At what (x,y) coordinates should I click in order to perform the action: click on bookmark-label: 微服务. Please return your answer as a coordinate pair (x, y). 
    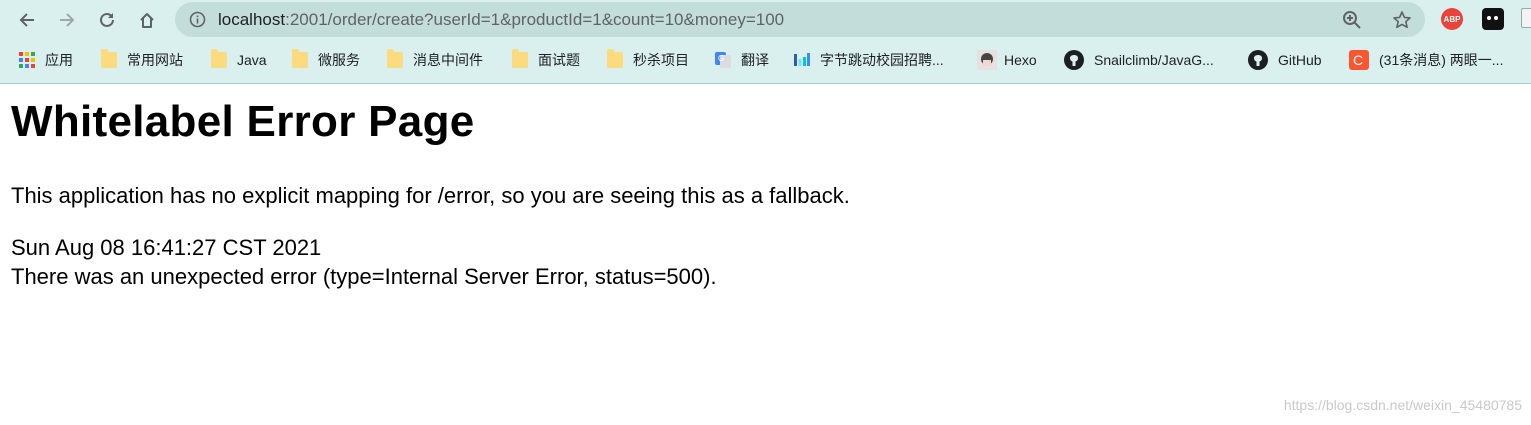
    Looking at the image, I should click on (339, 60).